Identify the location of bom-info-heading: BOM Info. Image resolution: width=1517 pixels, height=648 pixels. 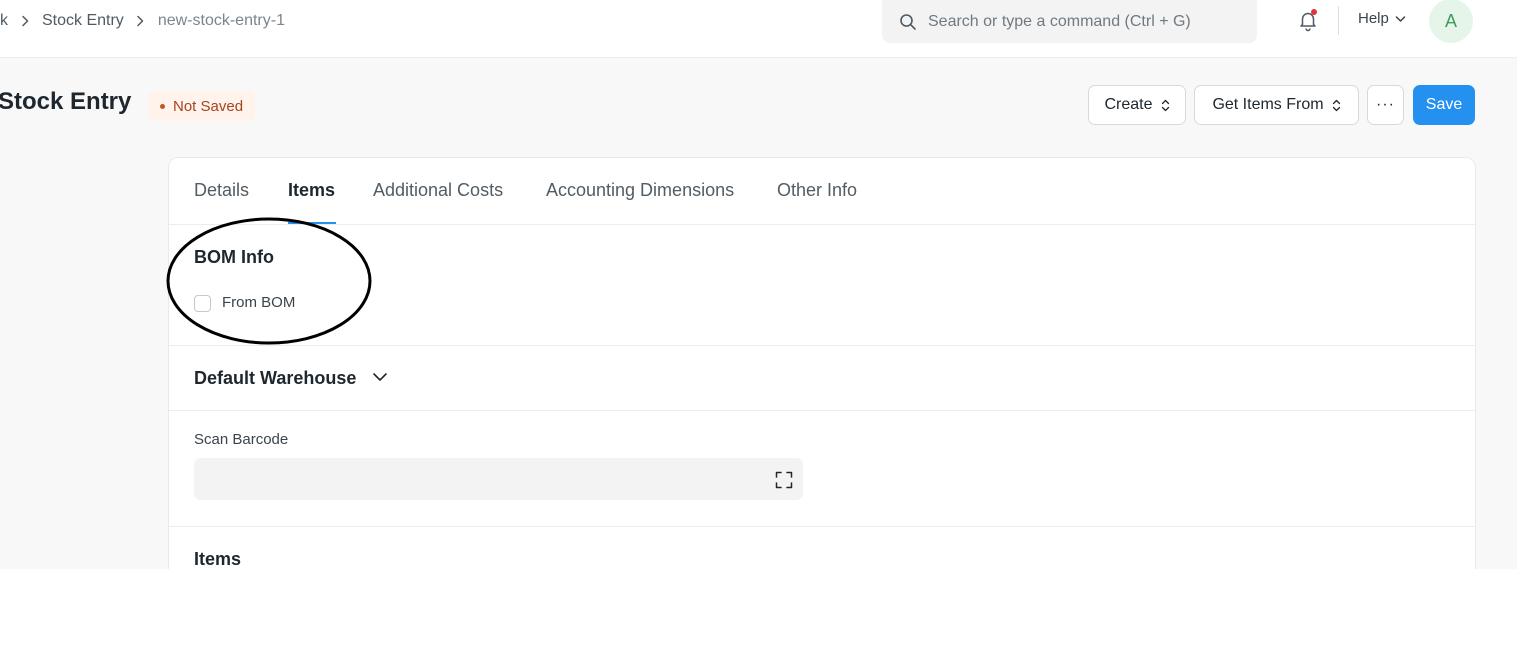
(234, 257).